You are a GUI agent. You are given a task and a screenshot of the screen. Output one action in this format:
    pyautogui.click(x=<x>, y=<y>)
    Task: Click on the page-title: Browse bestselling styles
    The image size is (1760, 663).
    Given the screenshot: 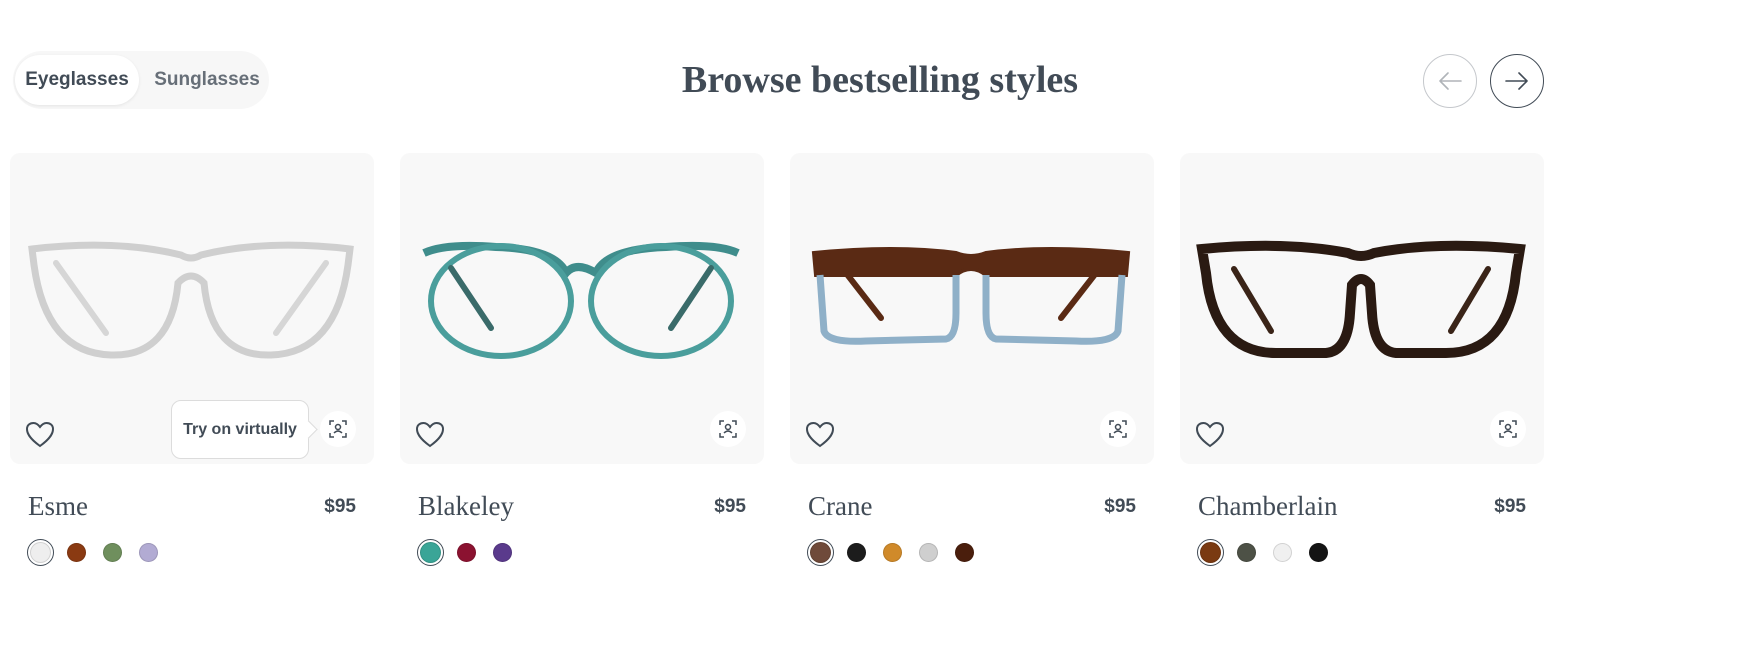 What is the action you would take?
    pyautogui.click(x=880, y=80)
    